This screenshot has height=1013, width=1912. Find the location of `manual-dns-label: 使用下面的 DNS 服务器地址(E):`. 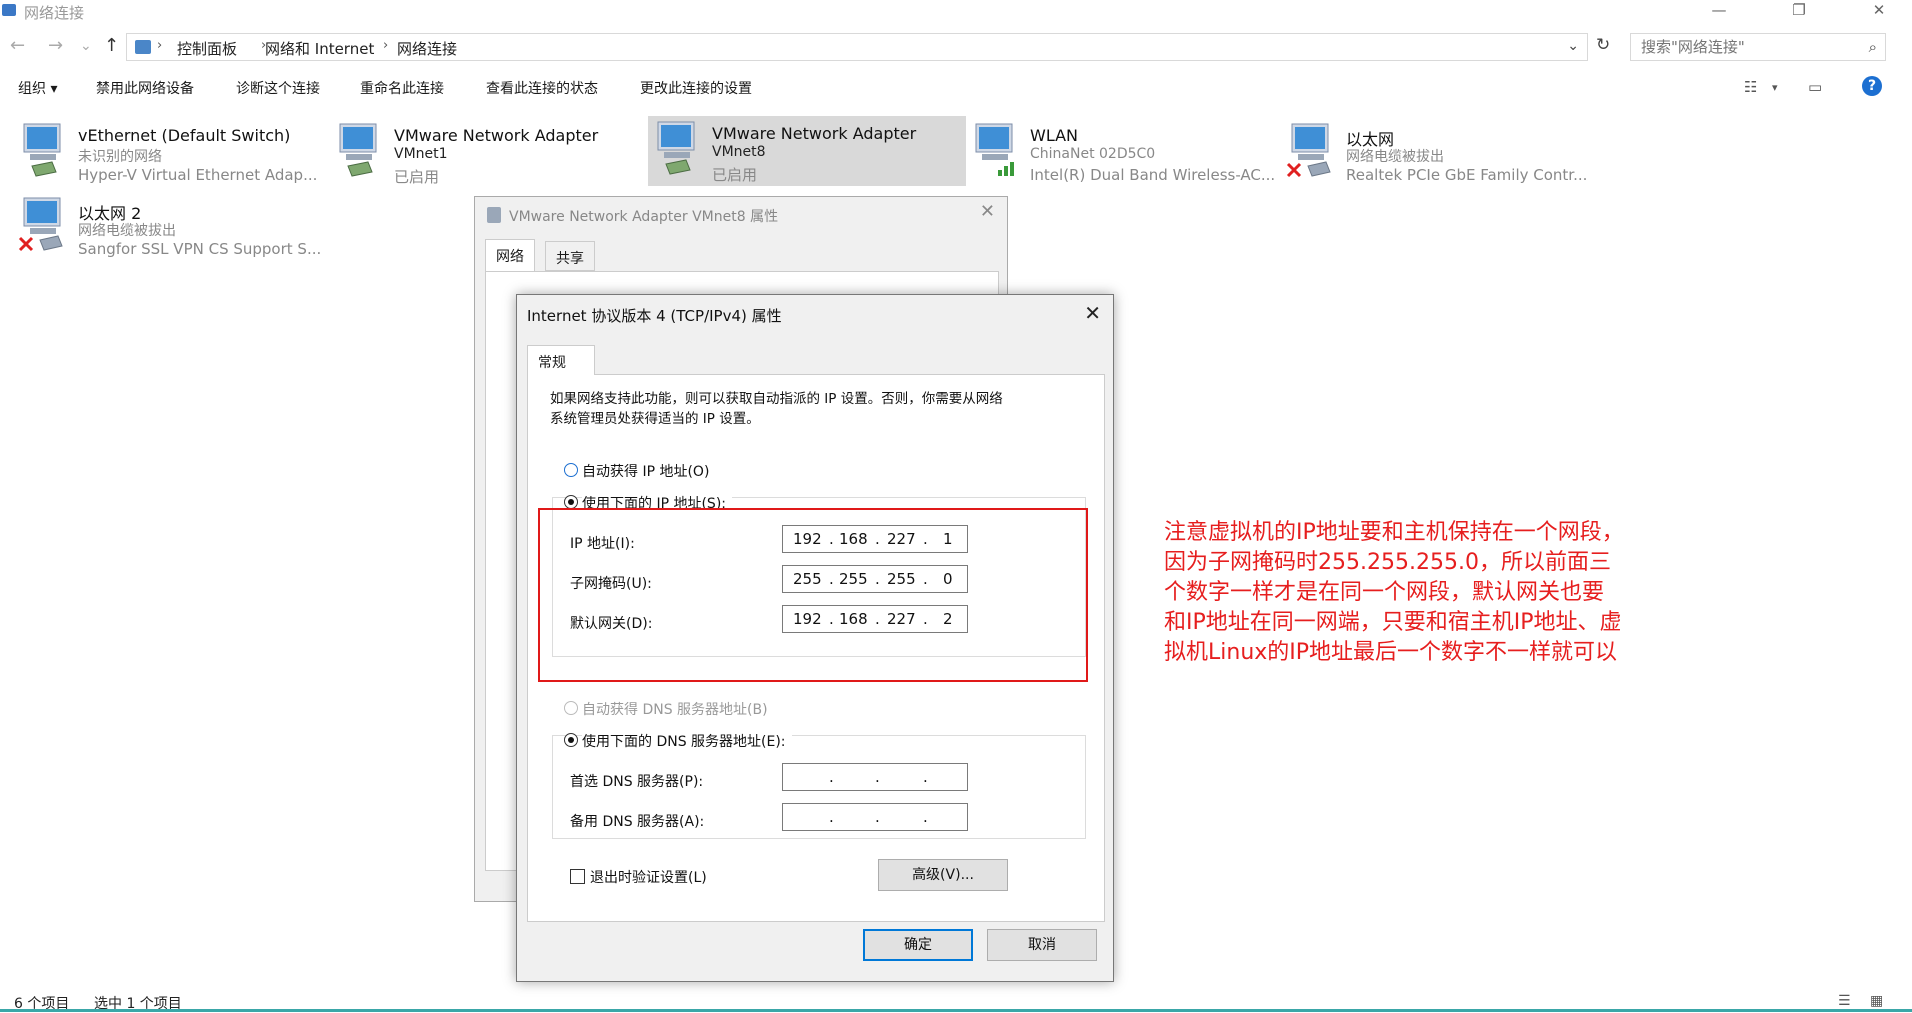

manual-dns-label: 使用下面的 DNS 服务器地址(E): is located at coordinates (687, 741).